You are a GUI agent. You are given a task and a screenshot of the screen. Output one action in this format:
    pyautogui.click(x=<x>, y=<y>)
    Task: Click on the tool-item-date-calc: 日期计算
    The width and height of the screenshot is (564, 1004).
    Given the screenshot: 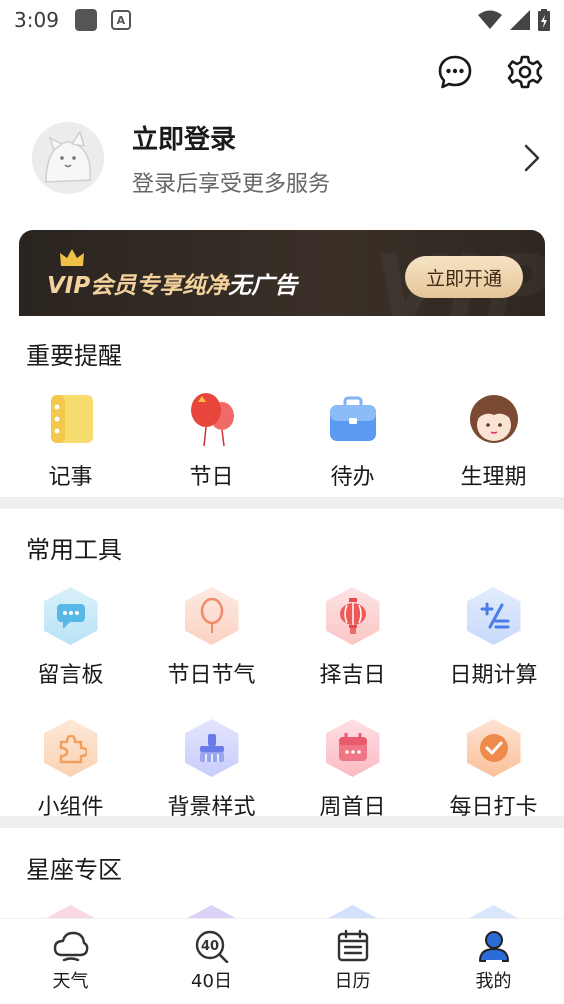 What is the action you would take?
    pyautogui.click(x=493, y=638)
    